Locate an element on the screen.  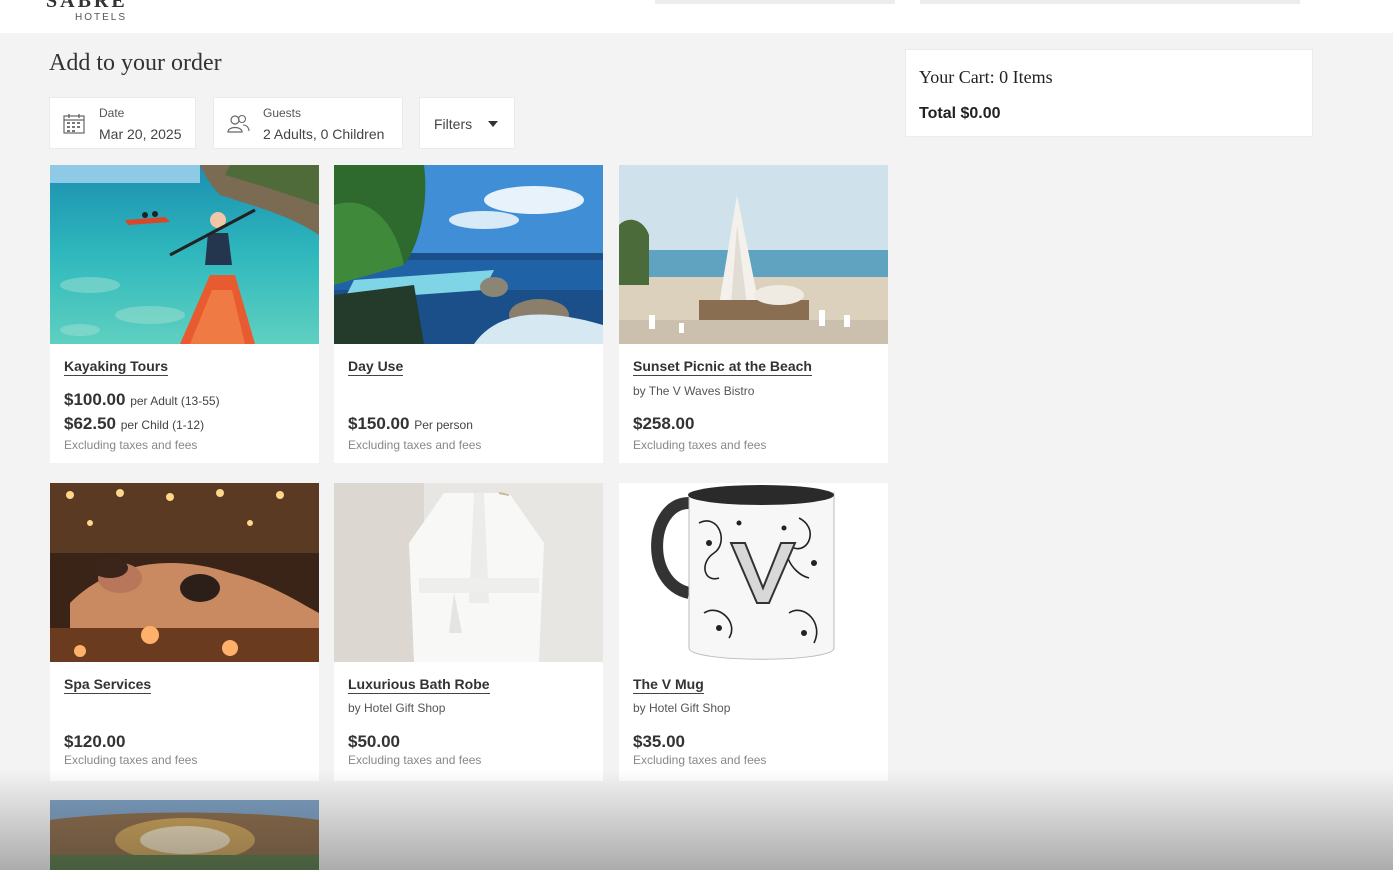
people-icon is located at coordinates (238, 123).